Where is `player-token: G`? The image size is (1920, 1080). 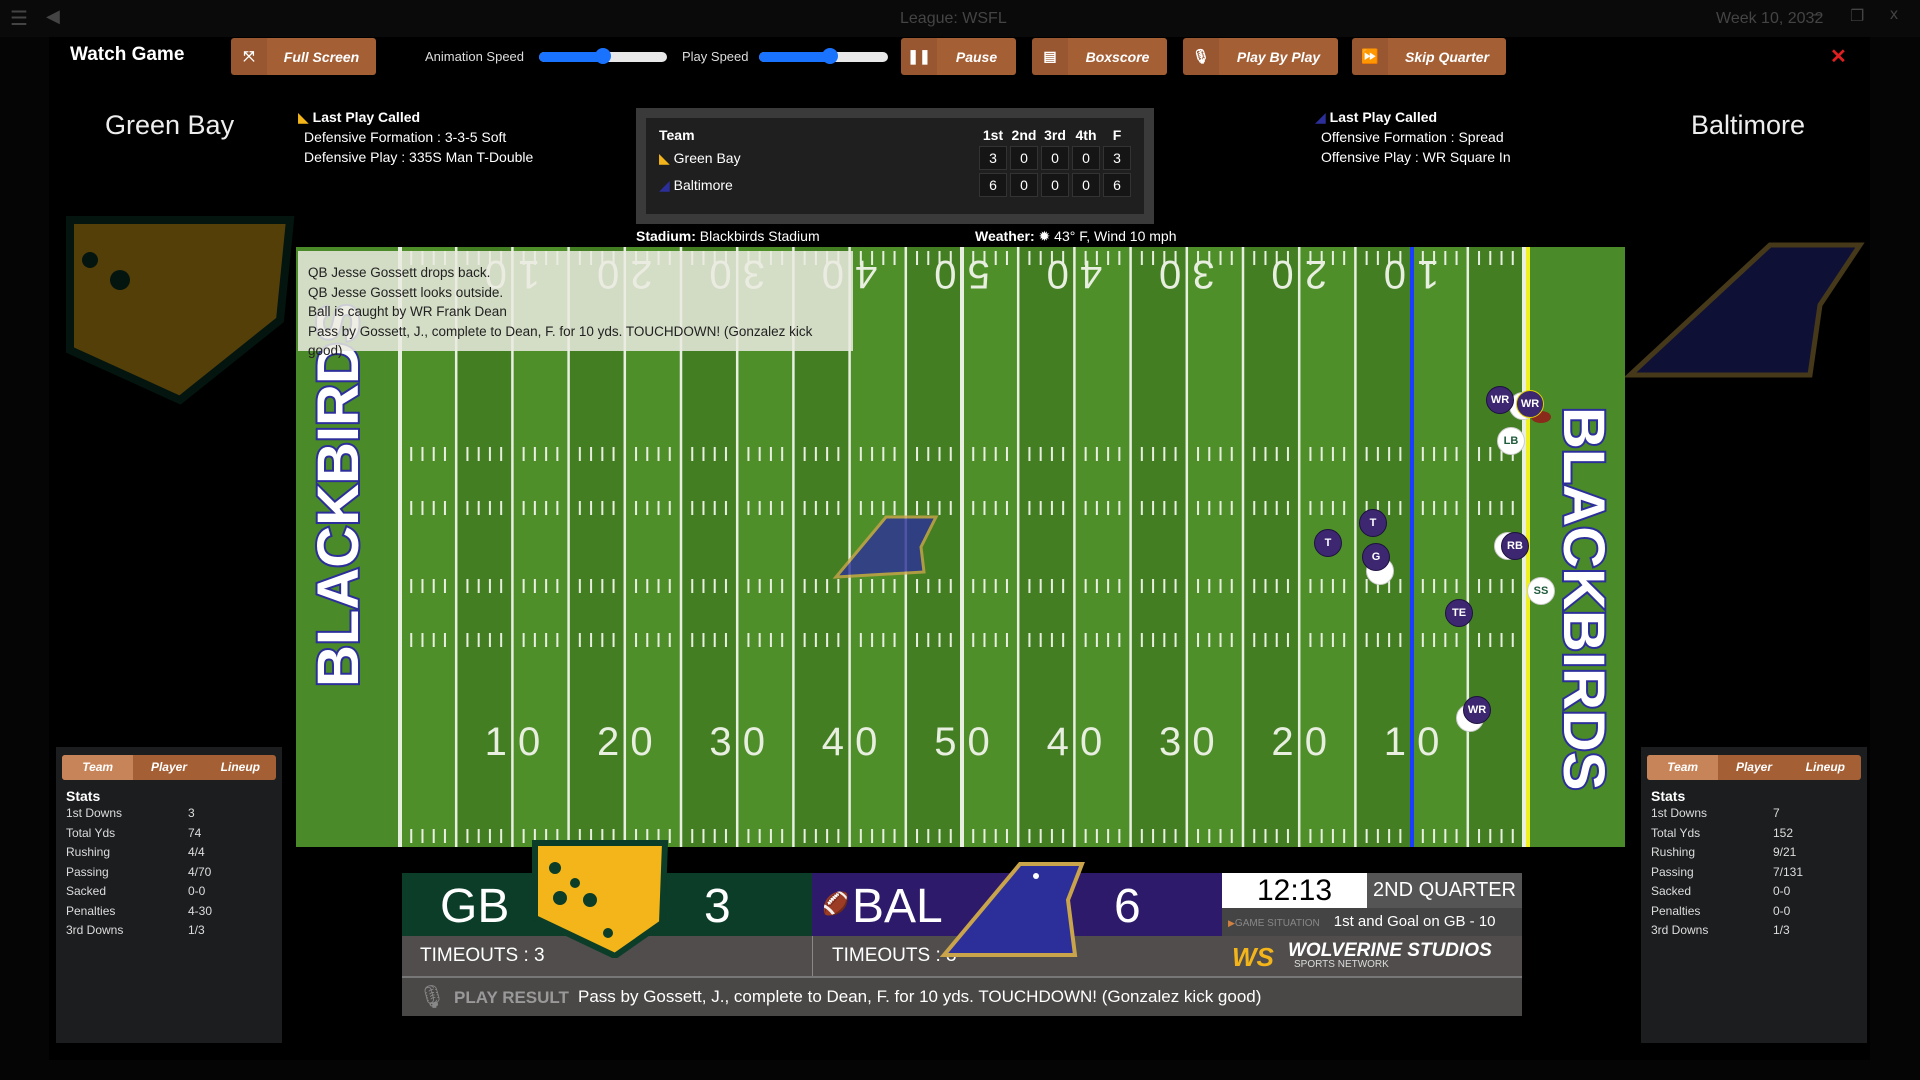 player-token: G is located at coordinates (1376, 557).